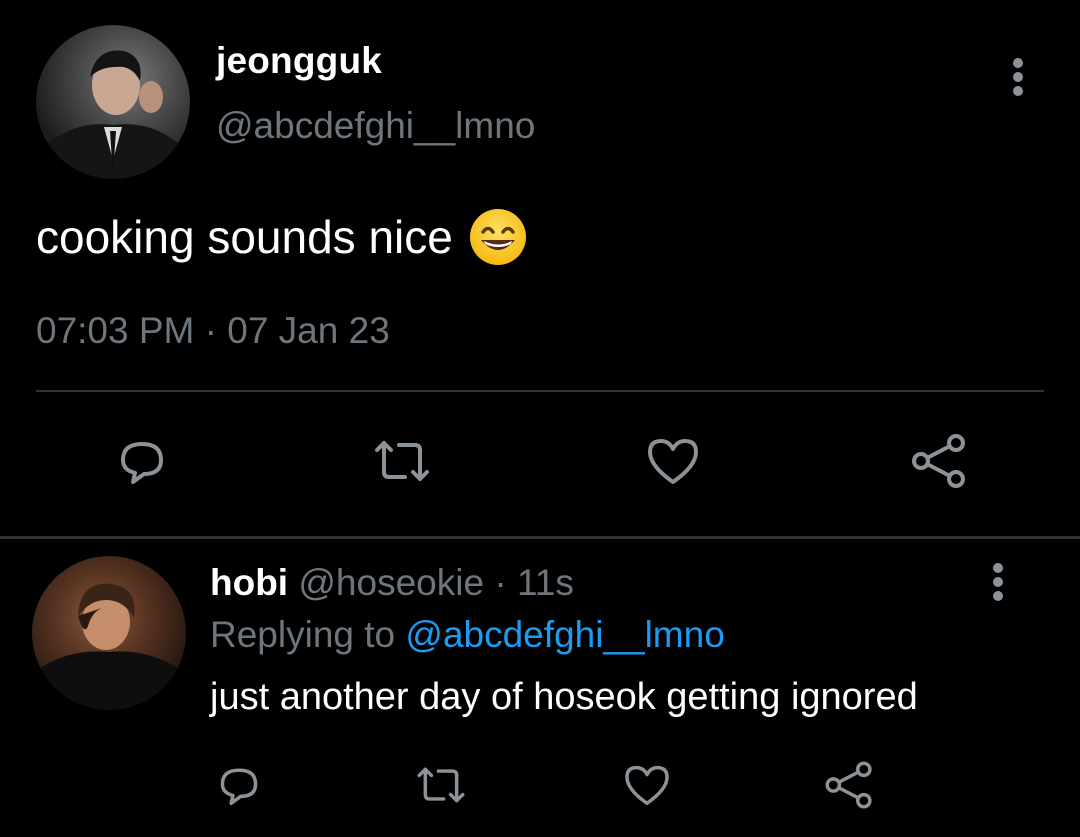 This screenshot has height=837, width=1080. Describe the element at coordinates (647, 785) in the screenshot. I see `reply-like-icon` at that location.